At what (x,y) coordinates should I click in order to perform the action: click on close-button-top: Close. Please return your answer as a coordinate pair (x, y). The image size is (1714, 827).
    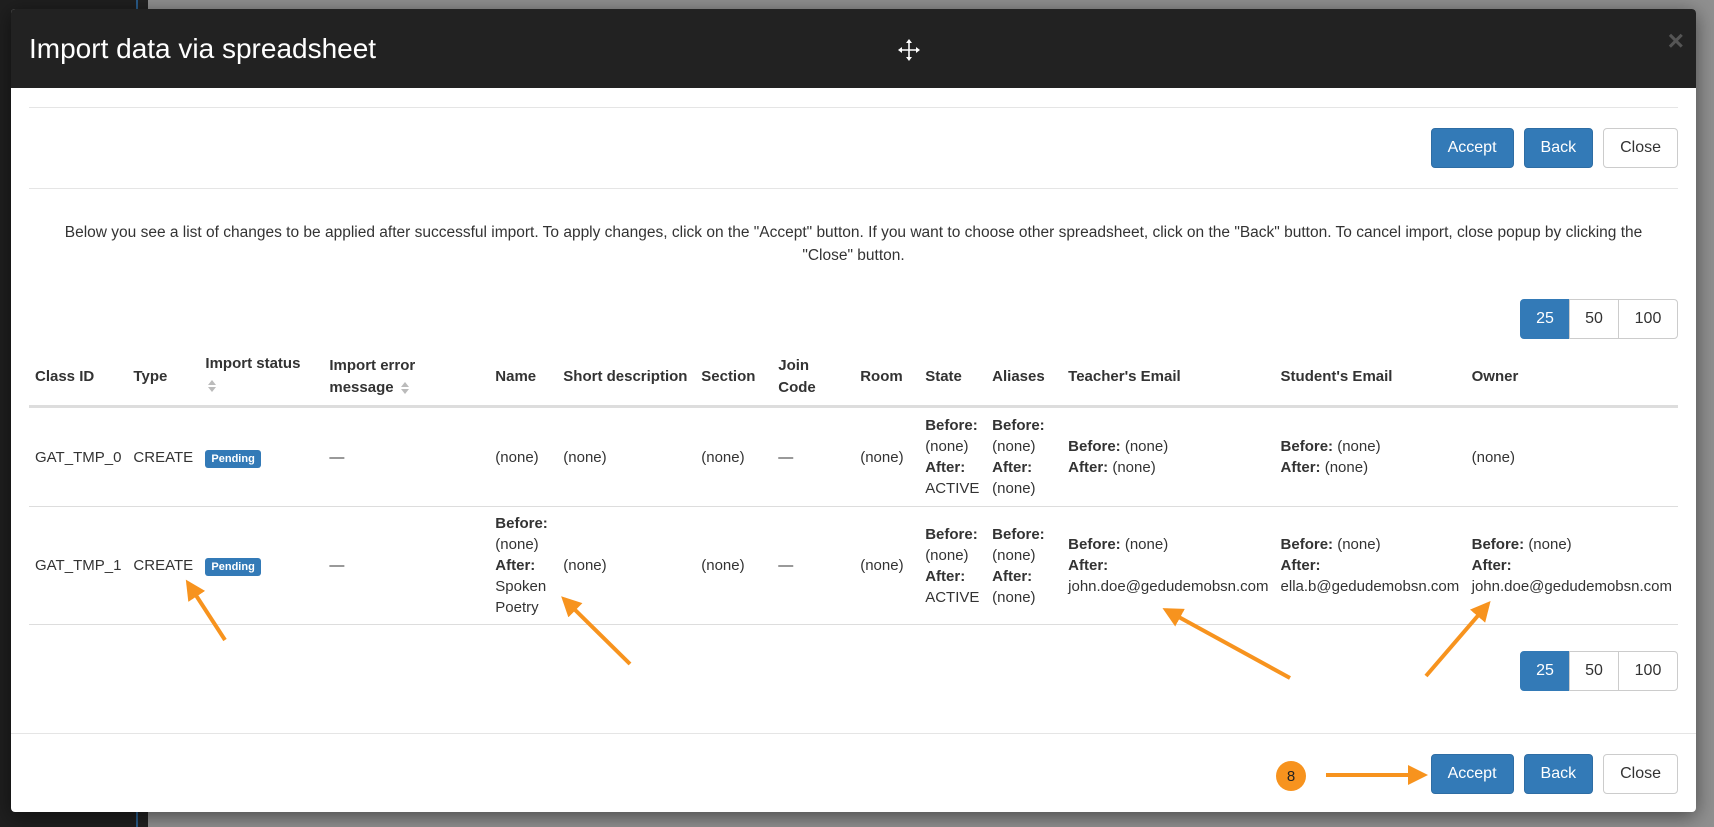
    Looking at the image, I should click on (1640, 148).